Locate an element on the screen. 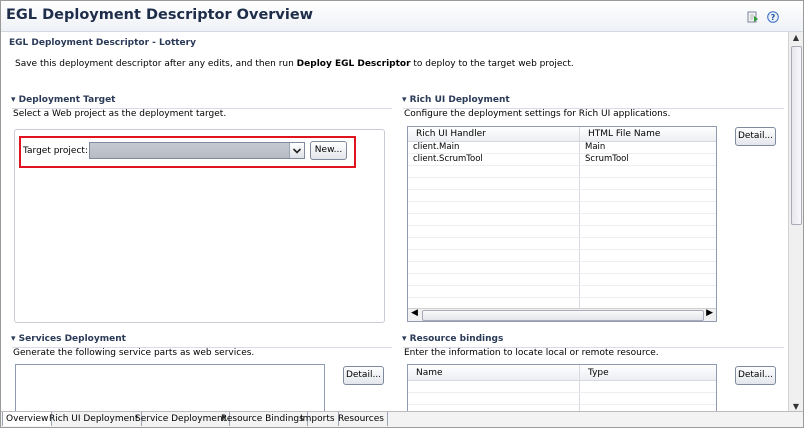  table-header: Name Type is located at coordinates (562, 373).